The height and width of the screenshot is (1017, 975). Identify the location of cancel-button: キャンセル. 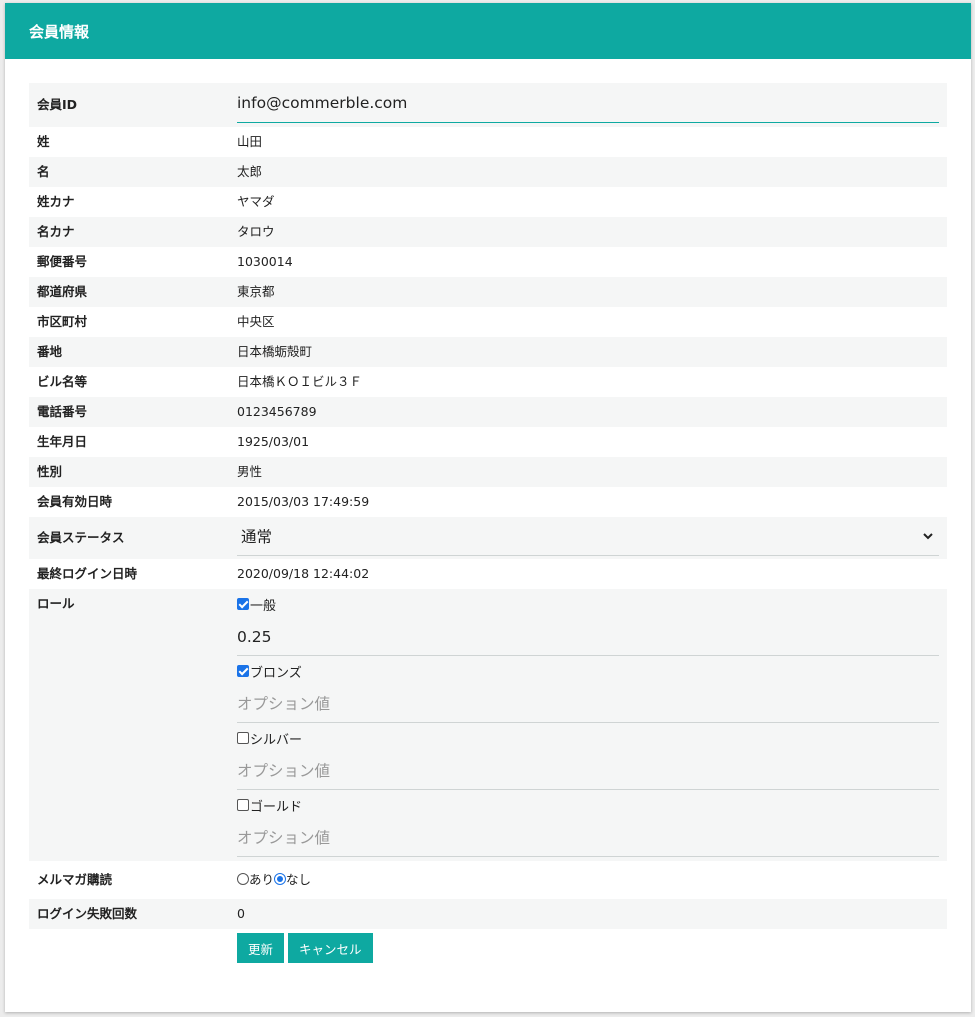
(330, 948).